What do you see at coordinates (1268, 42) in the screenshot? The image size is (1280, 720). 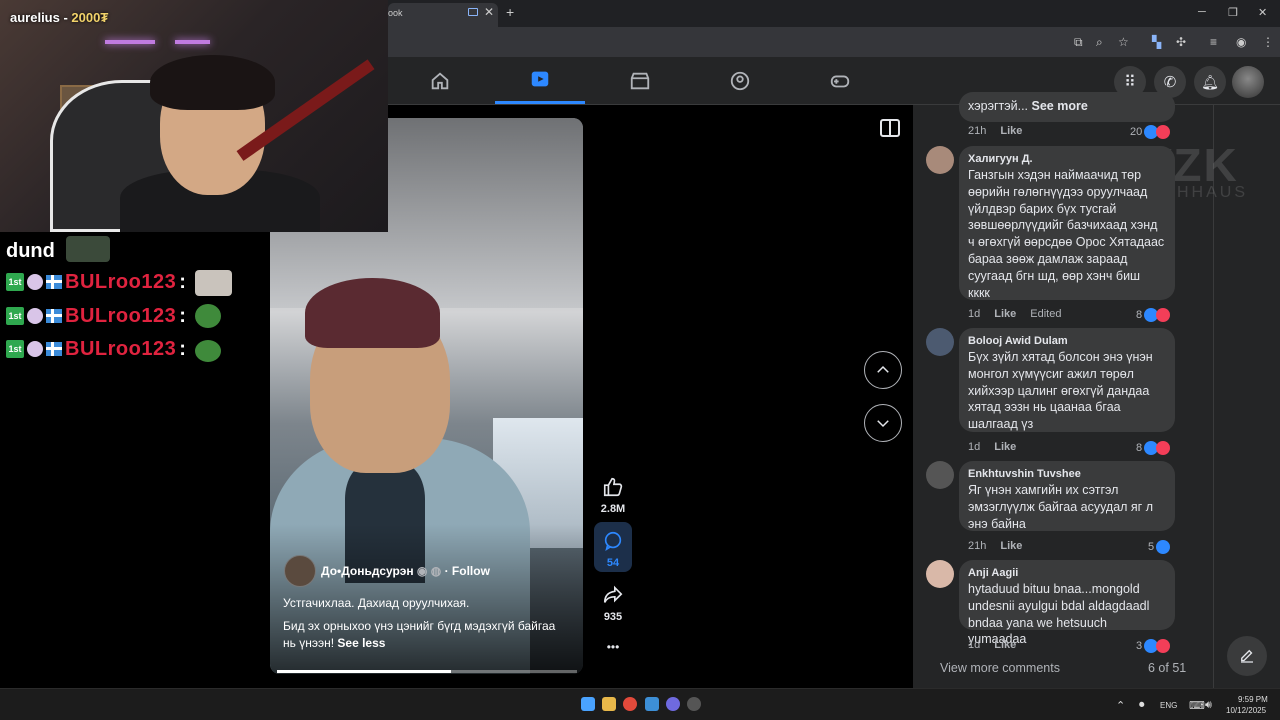 I see `kebab-menu-icon: ⋮` at bounding box center [1268, 42].